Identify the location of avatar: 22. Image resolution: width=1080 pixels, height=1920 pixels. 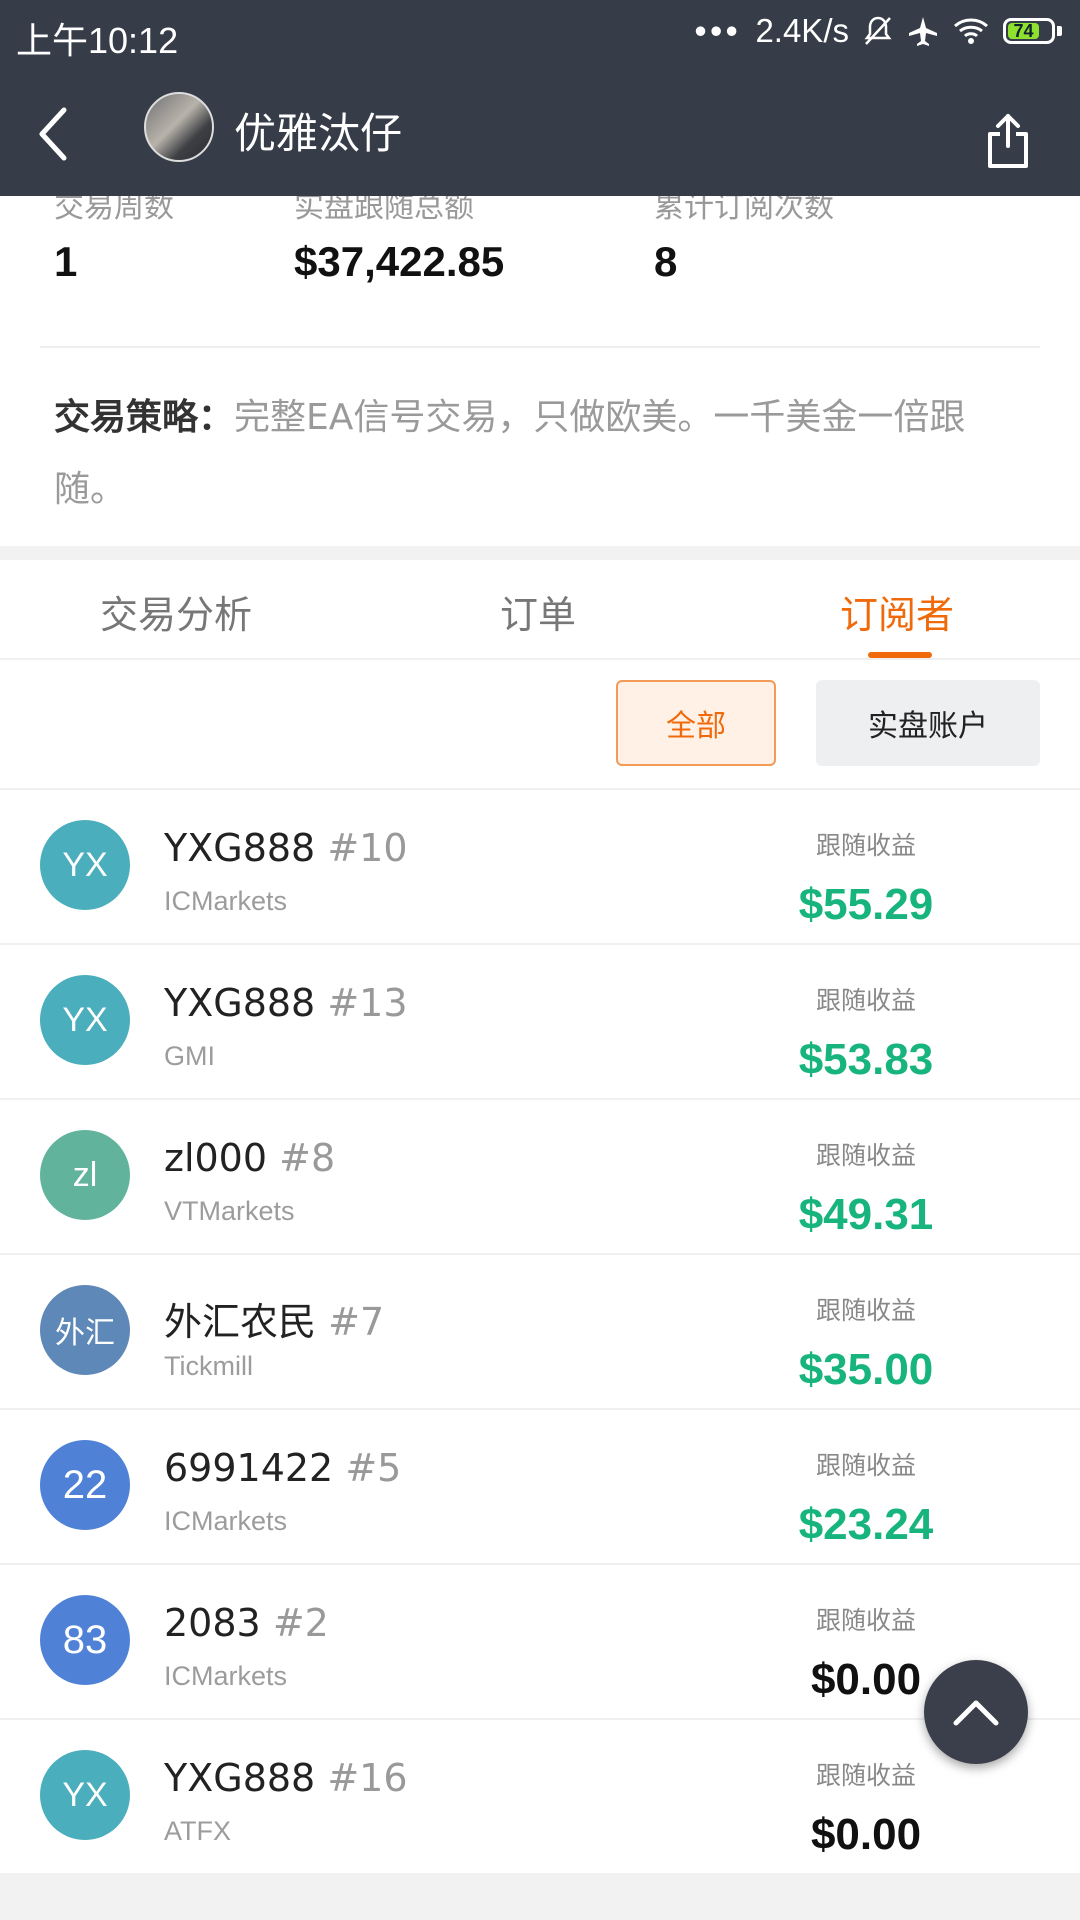
(85, 1485).